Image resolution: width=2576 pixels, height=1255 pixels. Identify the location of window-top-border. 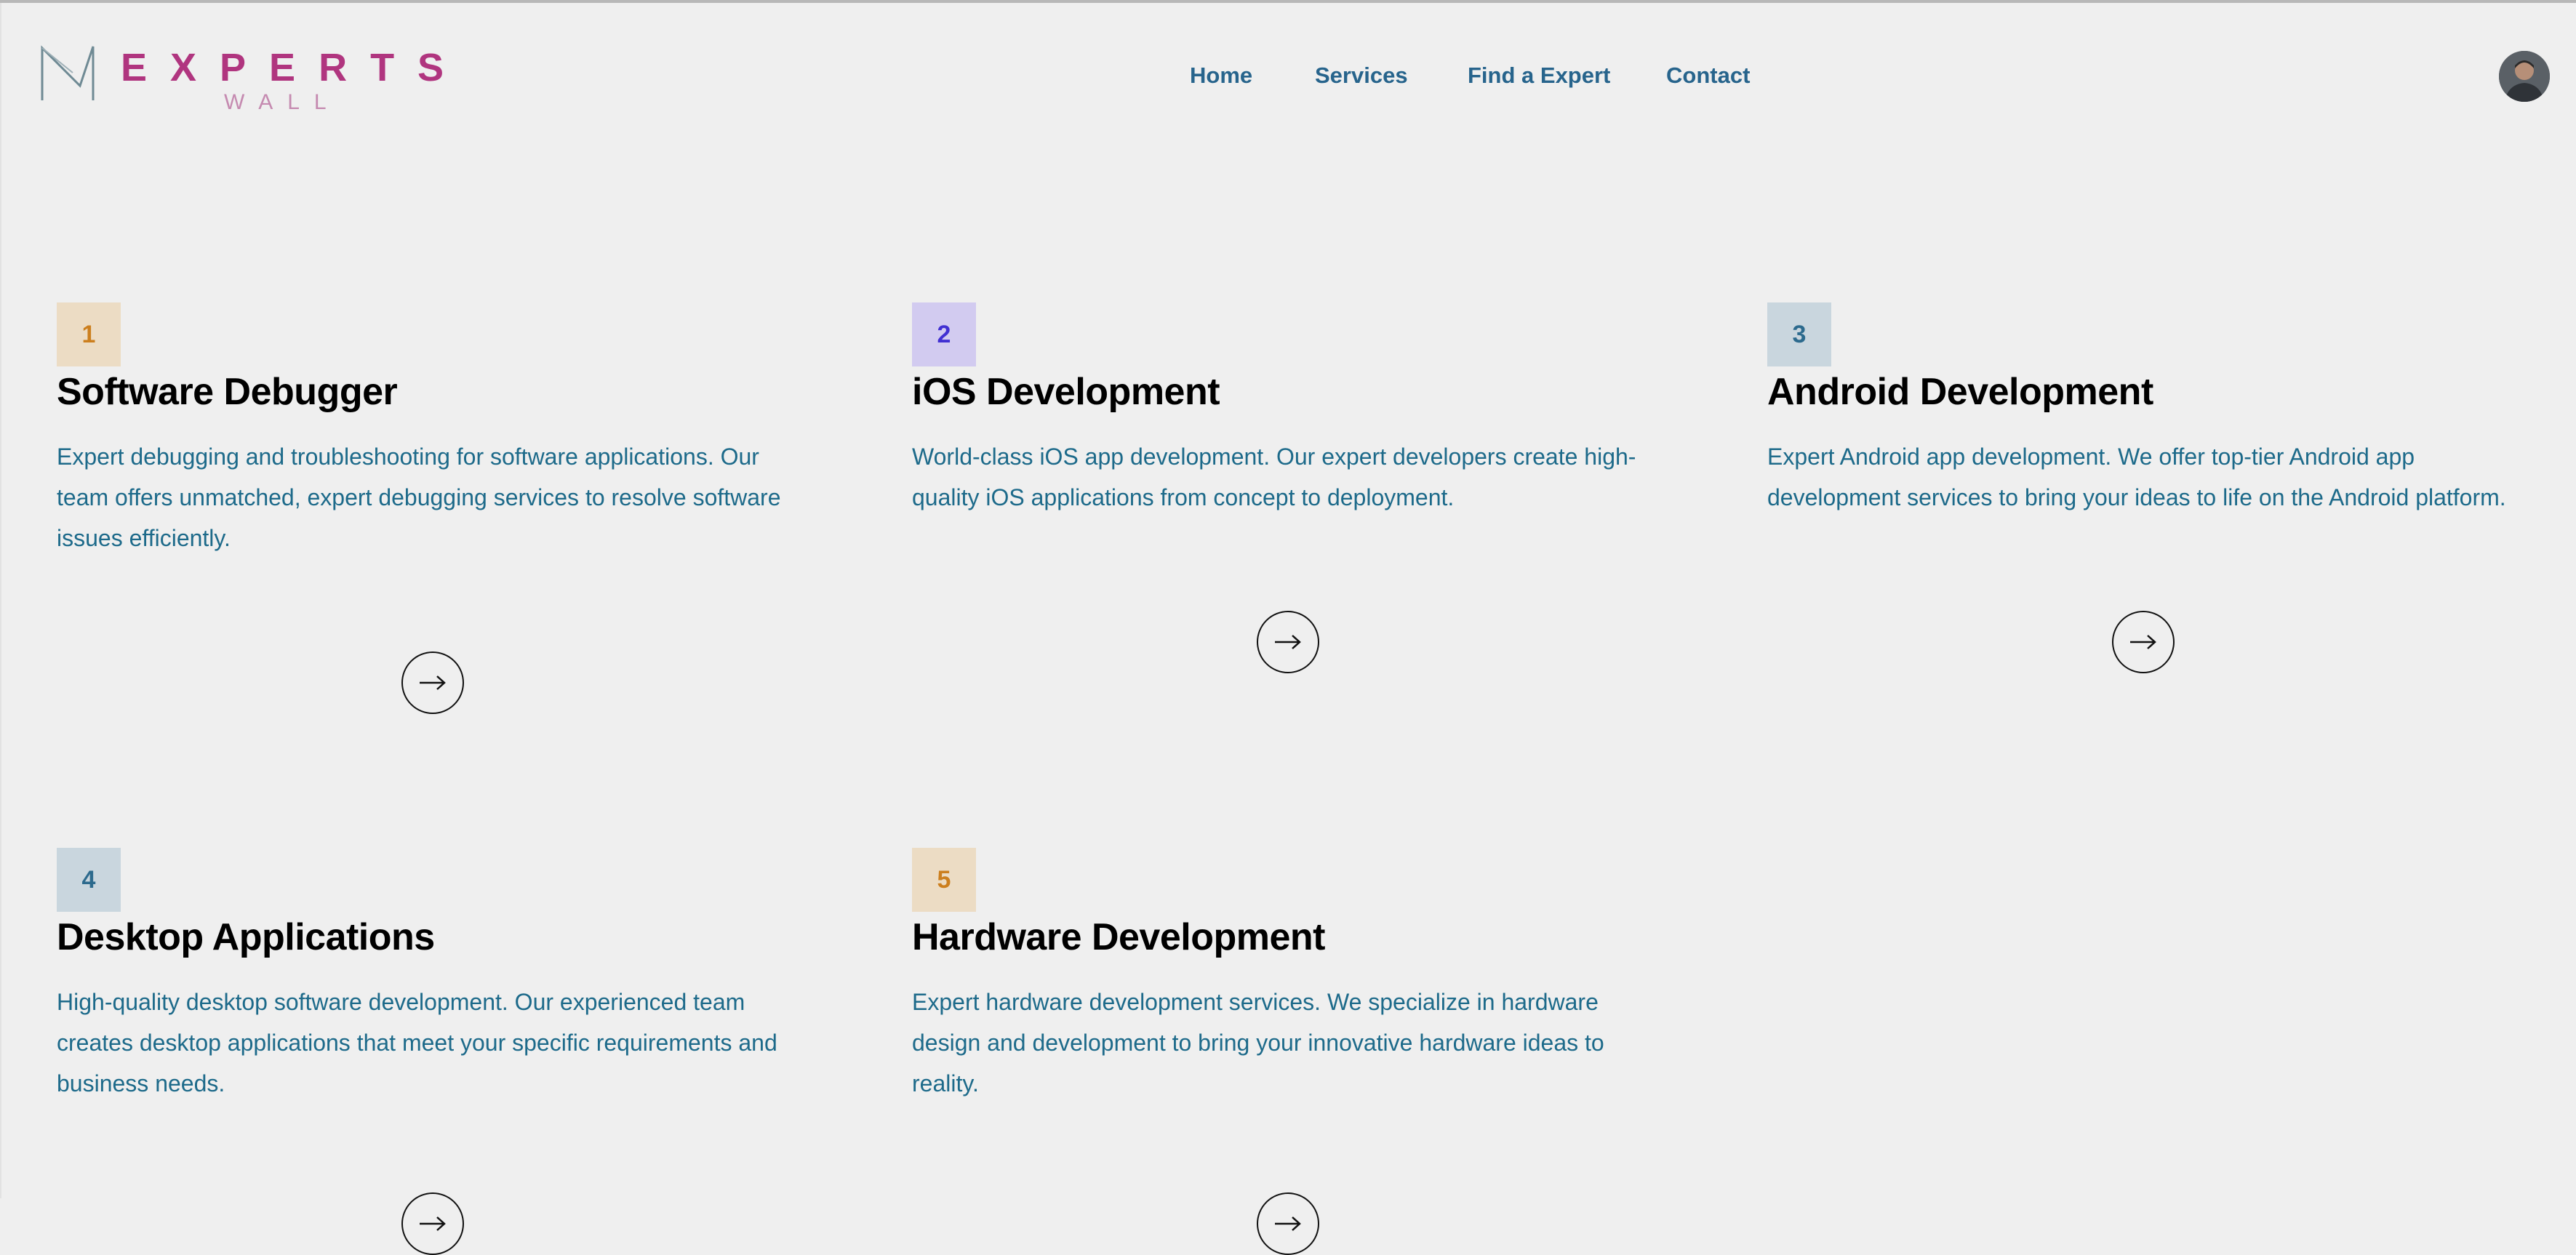
(1288, 1).